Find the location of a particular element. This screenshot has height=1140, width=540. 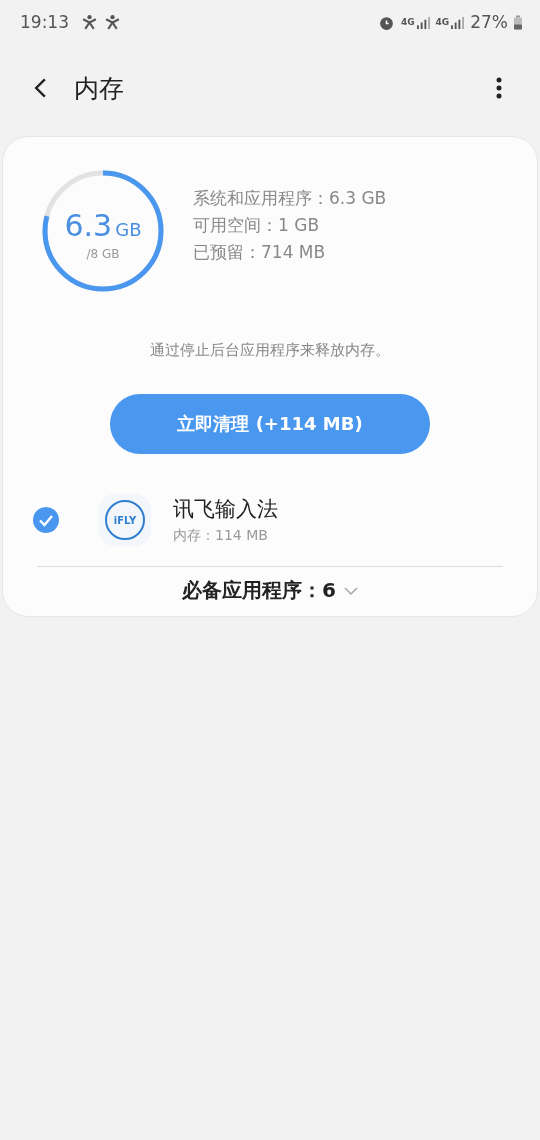

memory-detail: 已预留：714 MB is located at coordinates (260, 252).